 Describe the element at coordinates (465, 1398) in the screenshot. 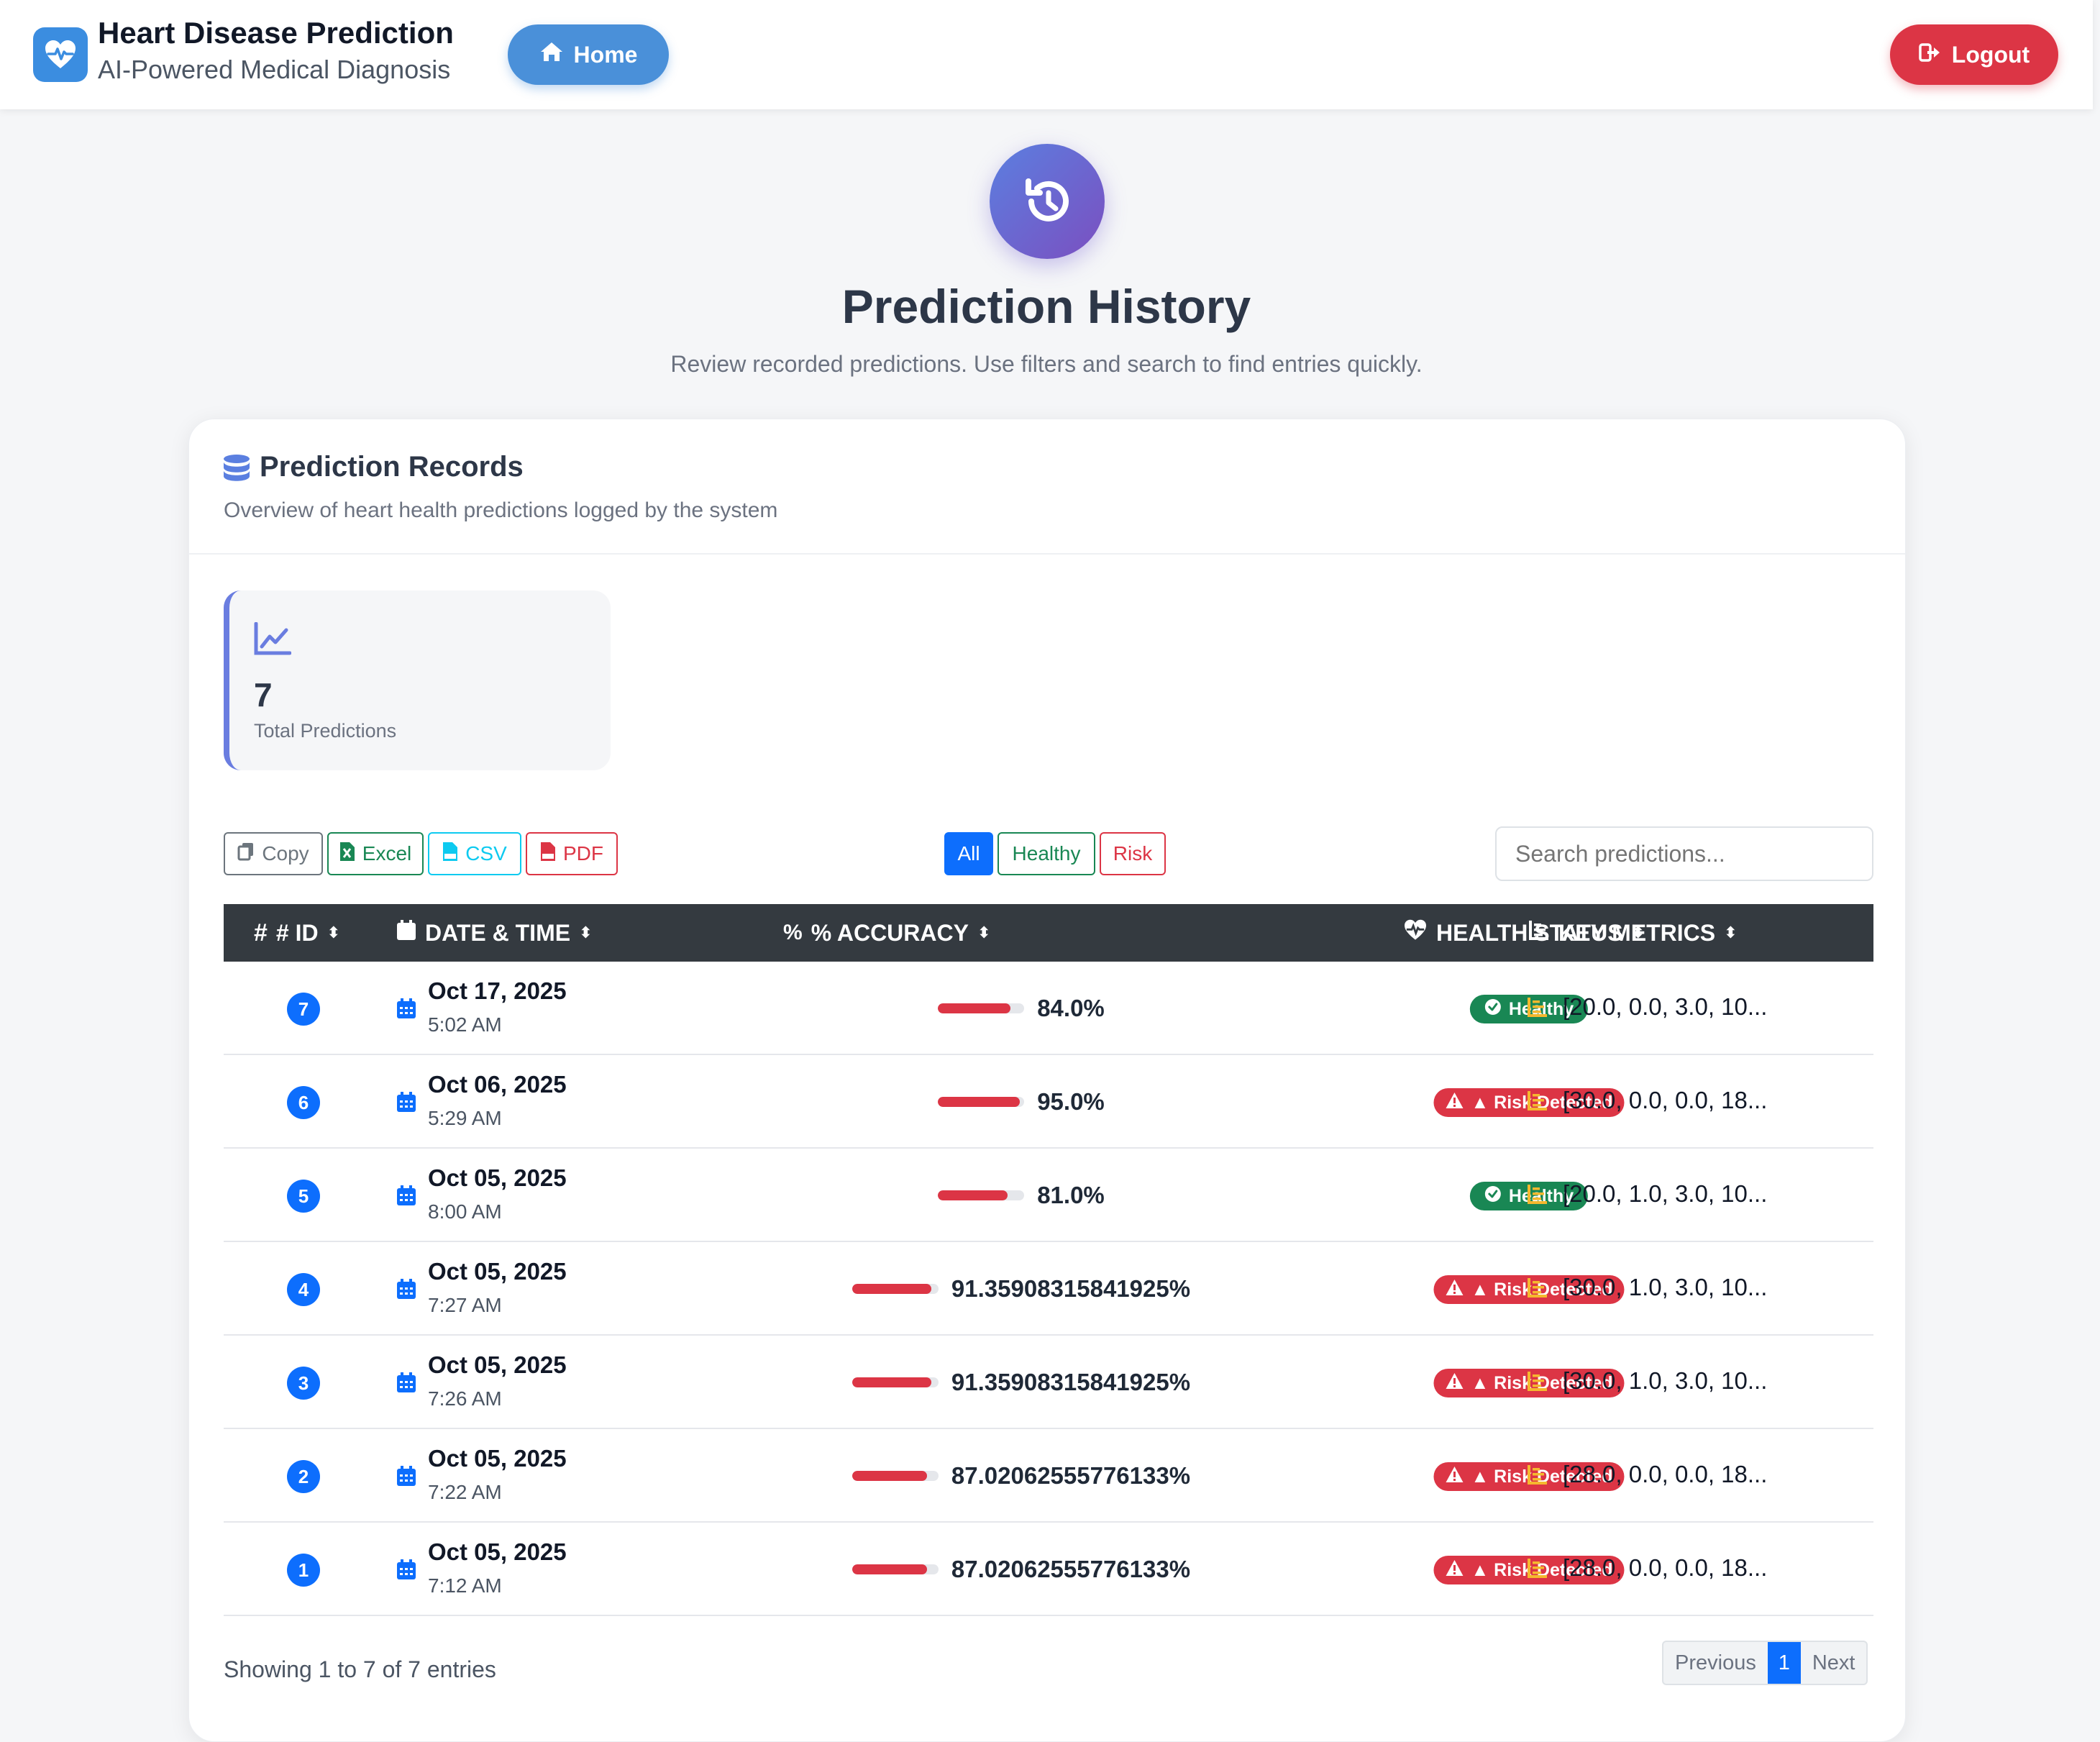

I see `prediction-time: 7:26 AM` at that location.